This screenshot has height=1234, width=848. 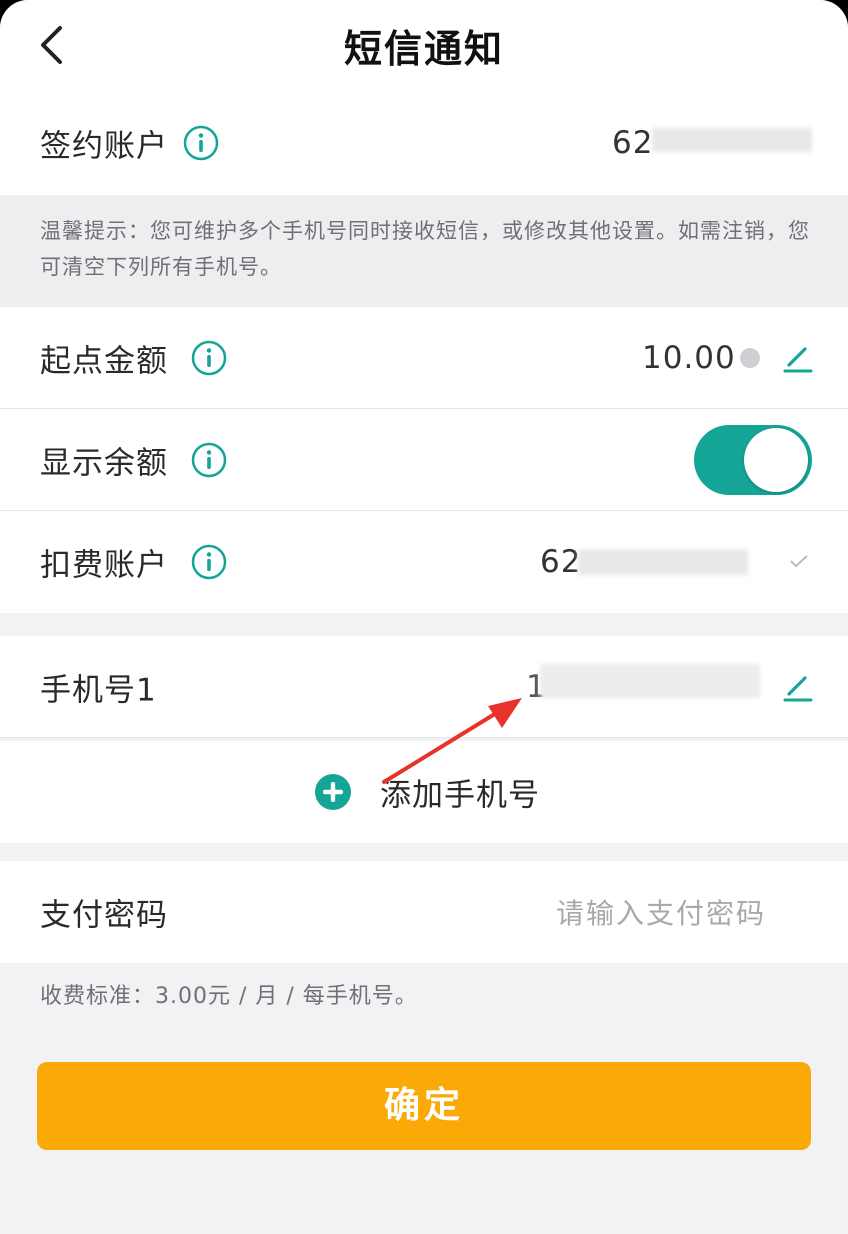 I want to click on show-balance-label: 显示余额, so click(x=104, y=463).